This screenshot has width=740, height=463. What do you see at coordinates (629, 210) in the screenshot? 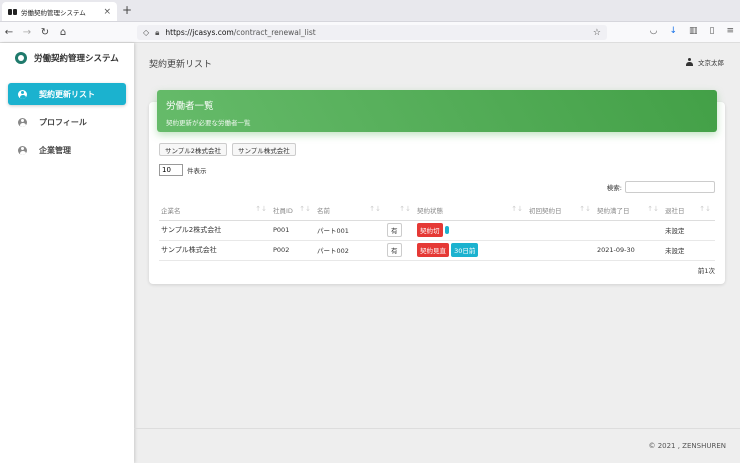
I see `column-header-end-date: 契約満了日 ↑↓` at bounding box center [629, 210].